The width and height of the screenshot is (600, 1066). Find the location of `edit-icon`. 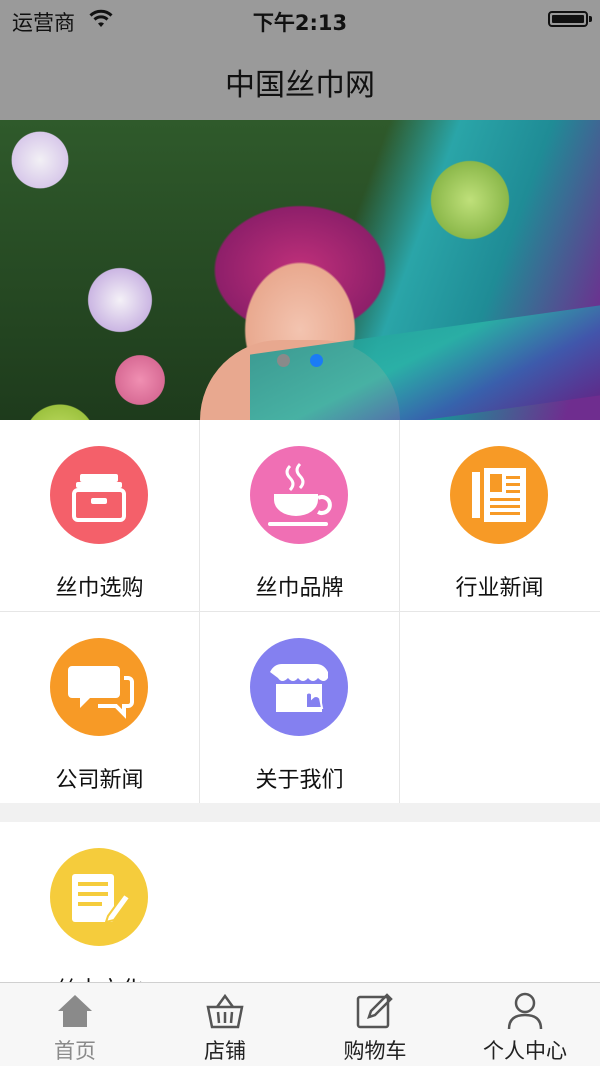

edit-icon is located at coordinates (374, 1011).